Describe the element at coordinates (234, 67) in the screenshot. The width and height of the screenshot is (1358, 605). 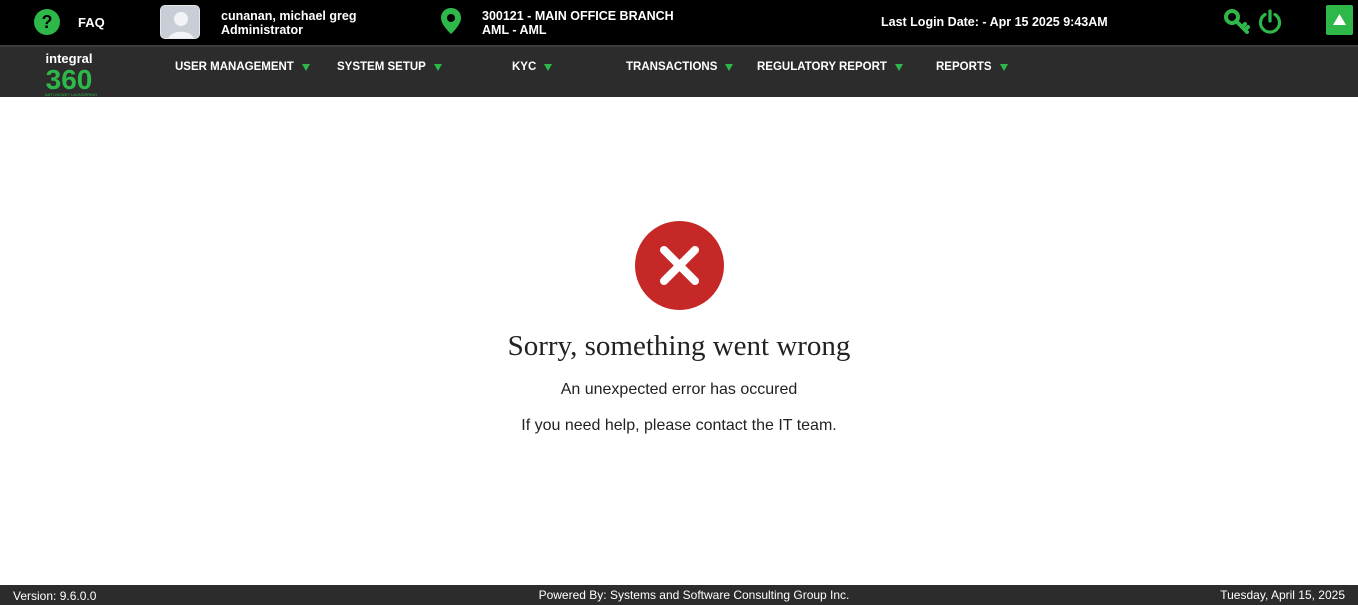
I see `nav-label: USER MANAGEMENT` at that location.